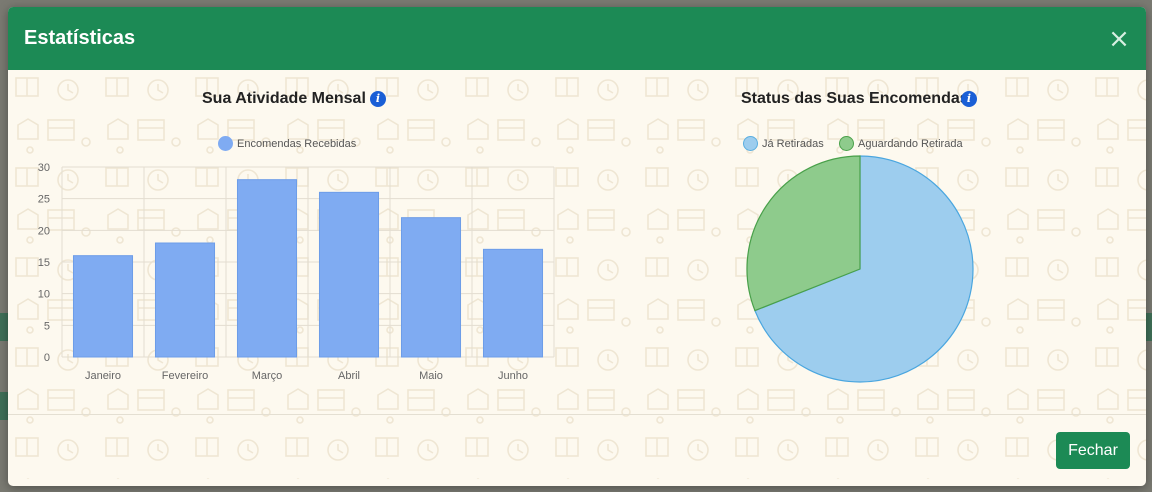 This screenshot has width=1152, height=492. I want to click on modal-title: Estatísticas, so click(80, 38).